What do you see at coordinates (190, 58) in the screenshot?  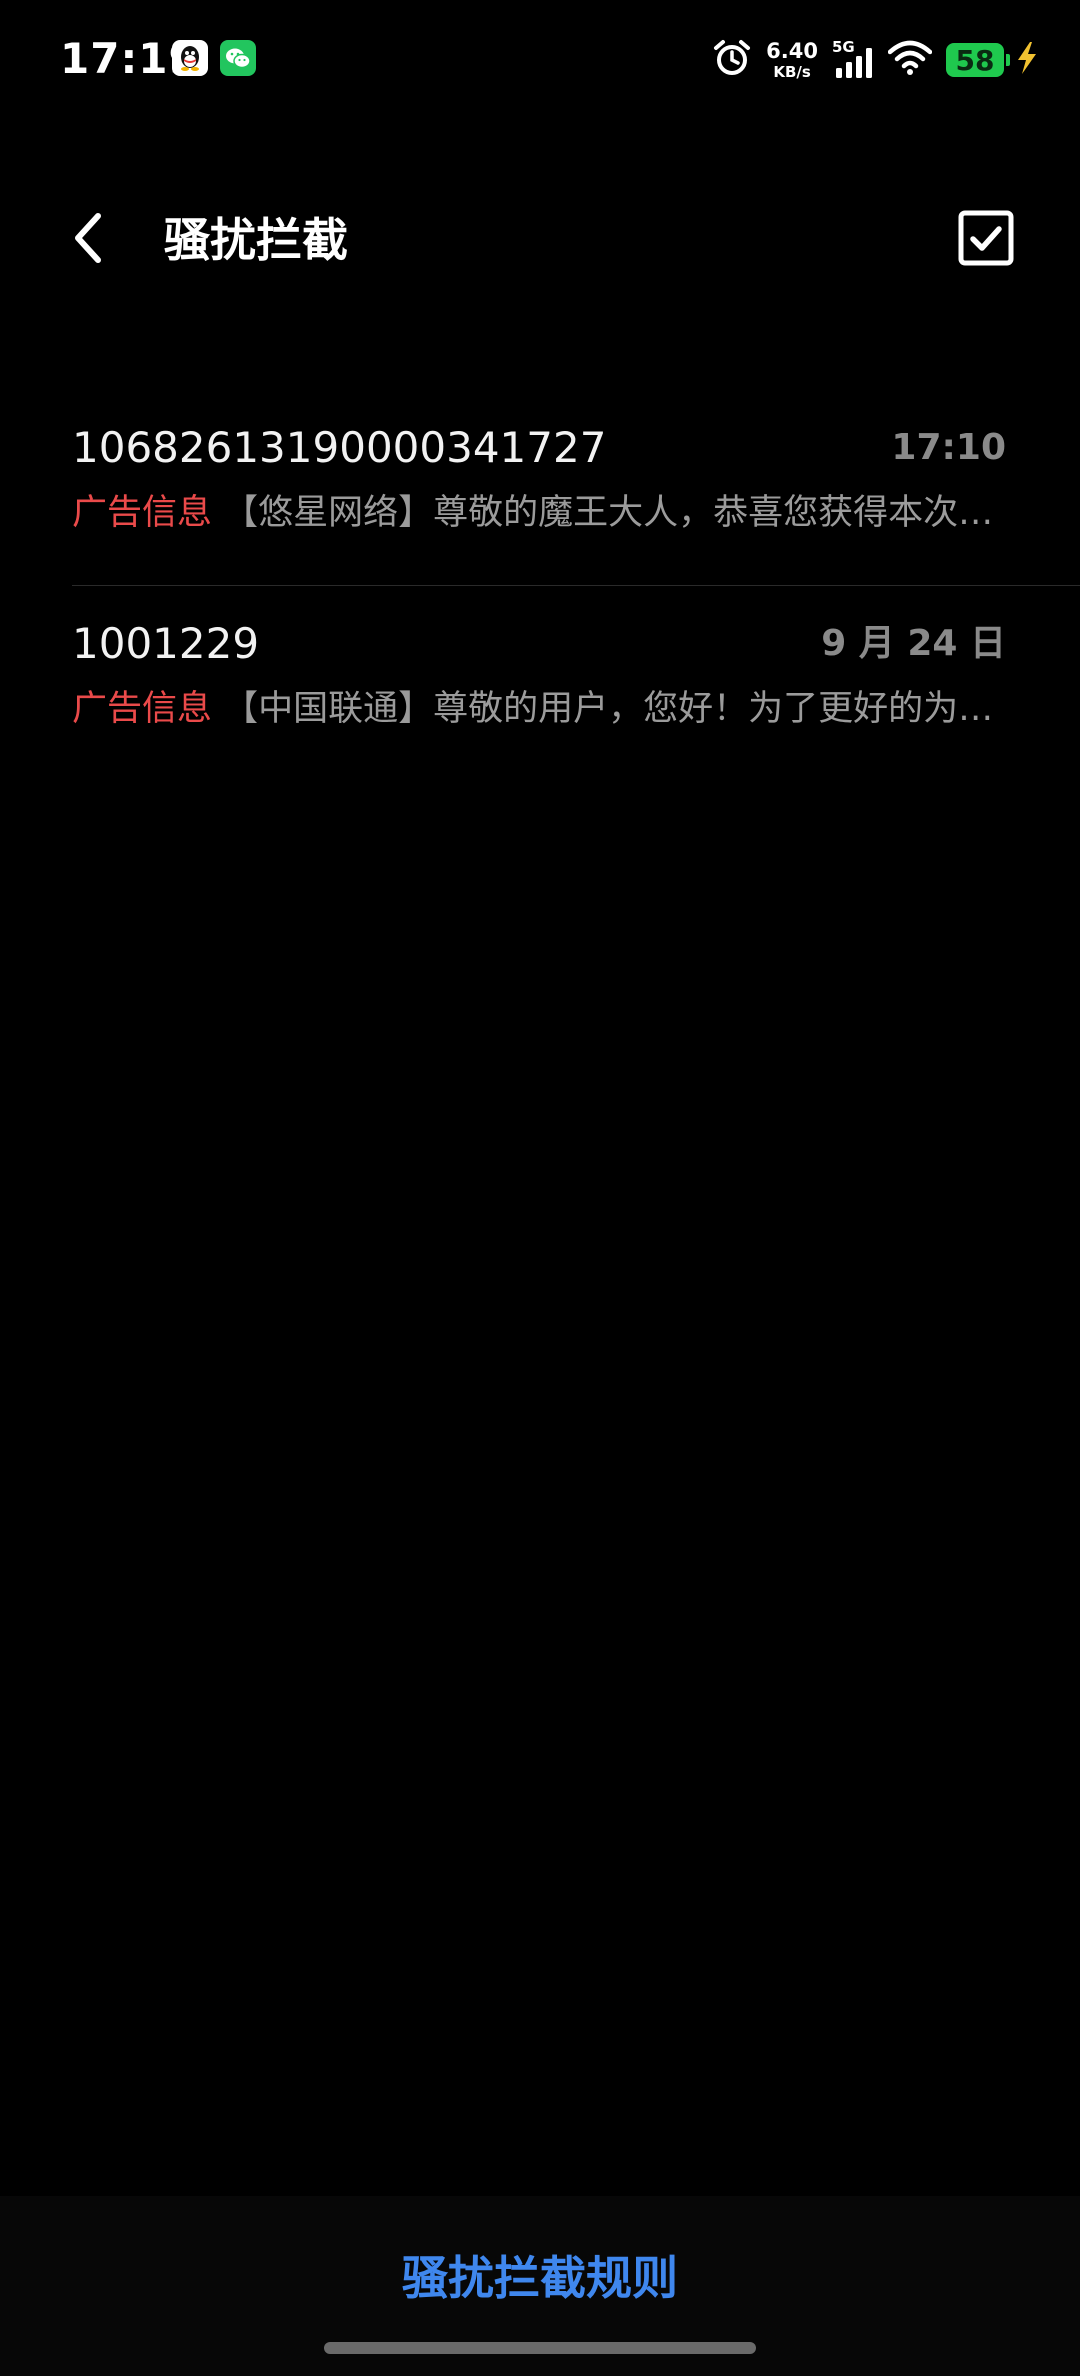 I see `qq-icon` at bounding box center [190, 58].